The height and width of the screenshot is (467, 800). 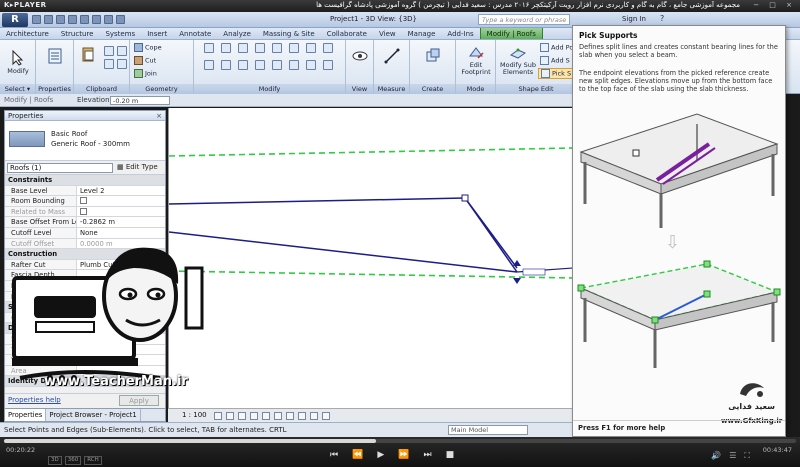 What do you see at coordinates (524, 19) in the screenshot?
I see `search-input: Type a keyword or phrase` at bounding box center [524, 19].